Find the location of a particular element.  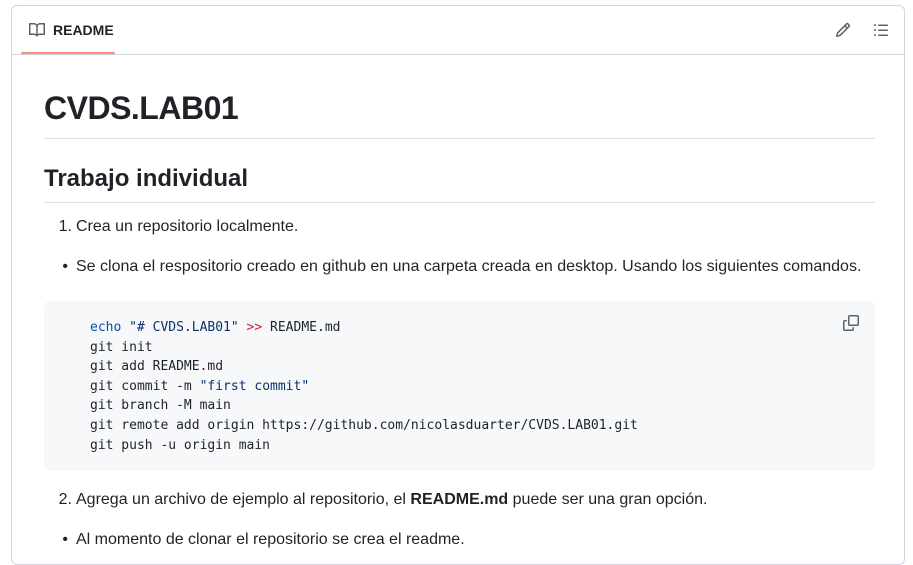

code-token: "# CVDS.LAB01" is located at coordinates (184, 327).